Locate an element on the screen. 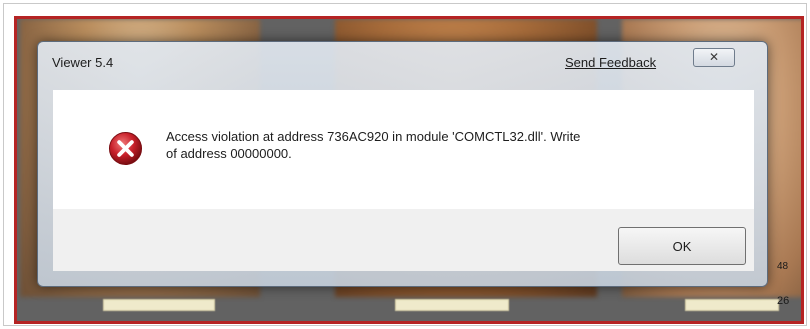 The image size is (810, 329). thumbnail-count: 48 is located at coordinates (783, 266).